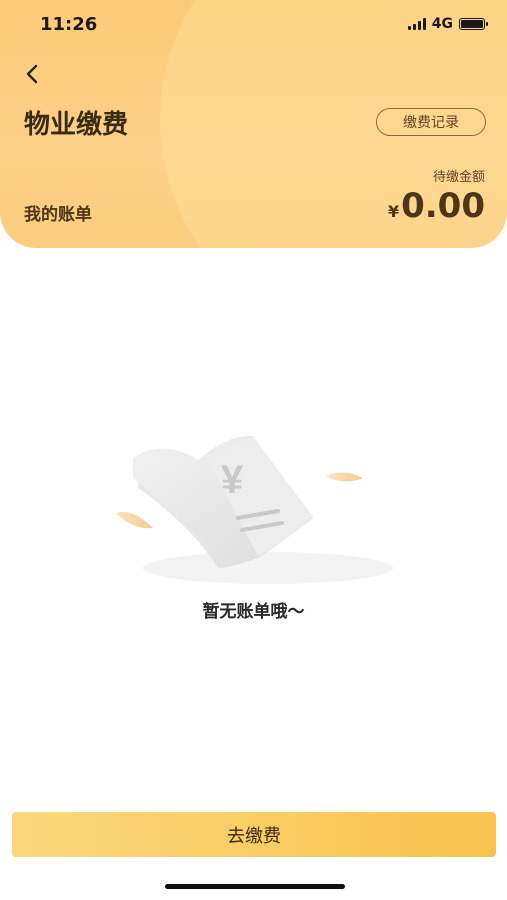 The width and height of the screenshot is (507, 900). What do you see at coordinates (253, 25) in the screenshot?
I see `status-bar: 11:26 4G` at bounding box center [253, 25].